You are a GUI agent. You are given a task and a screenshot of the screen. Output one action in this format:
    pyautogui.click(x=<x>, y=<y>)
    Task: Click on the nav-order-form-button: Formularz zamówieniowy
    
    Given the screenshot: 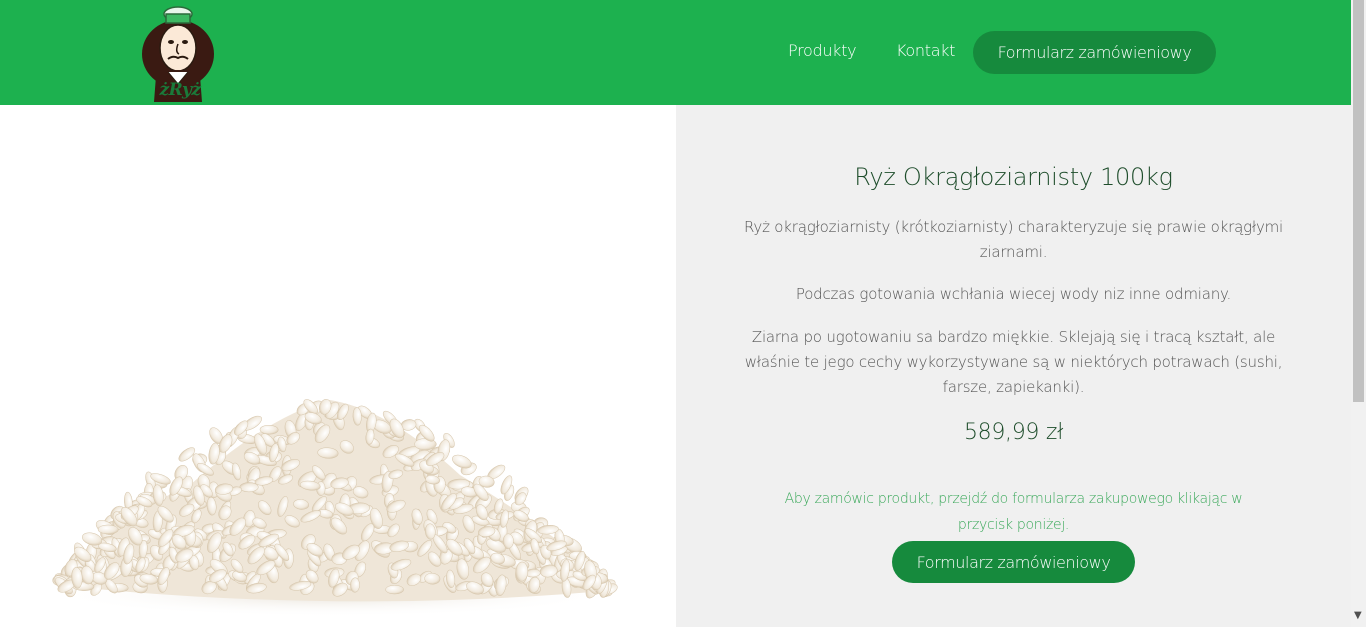 What is the action you would take?
    pyautogui.click(x=1094, y=52)
    